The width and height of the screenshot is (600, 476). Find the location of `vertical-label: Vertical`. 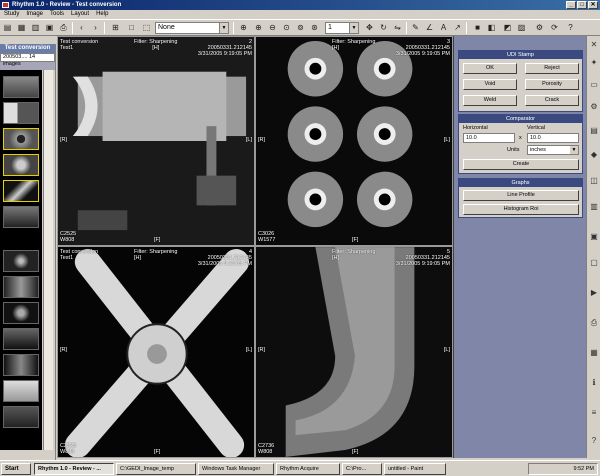

vertical-label: Vertical is located at coordinates (536, 128).